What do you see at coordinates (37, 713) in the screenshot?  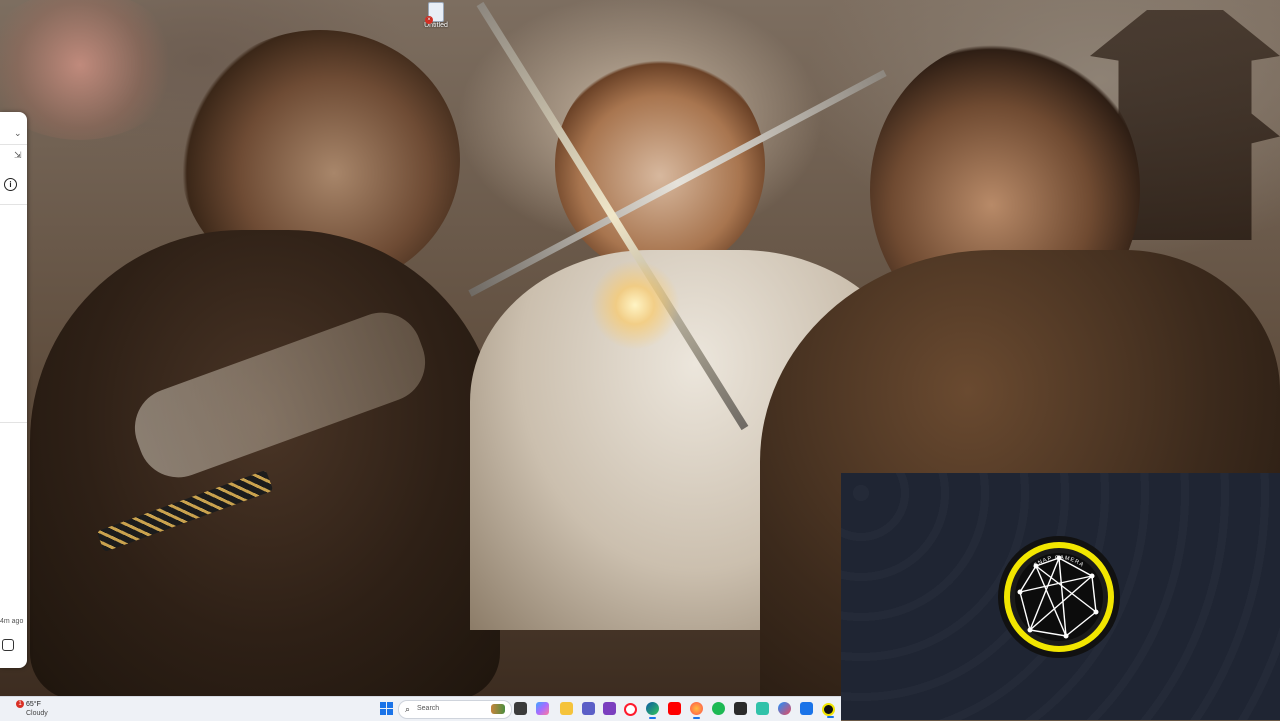 I see `weather-condition: Cloudy` at bounding box center [37, 713].